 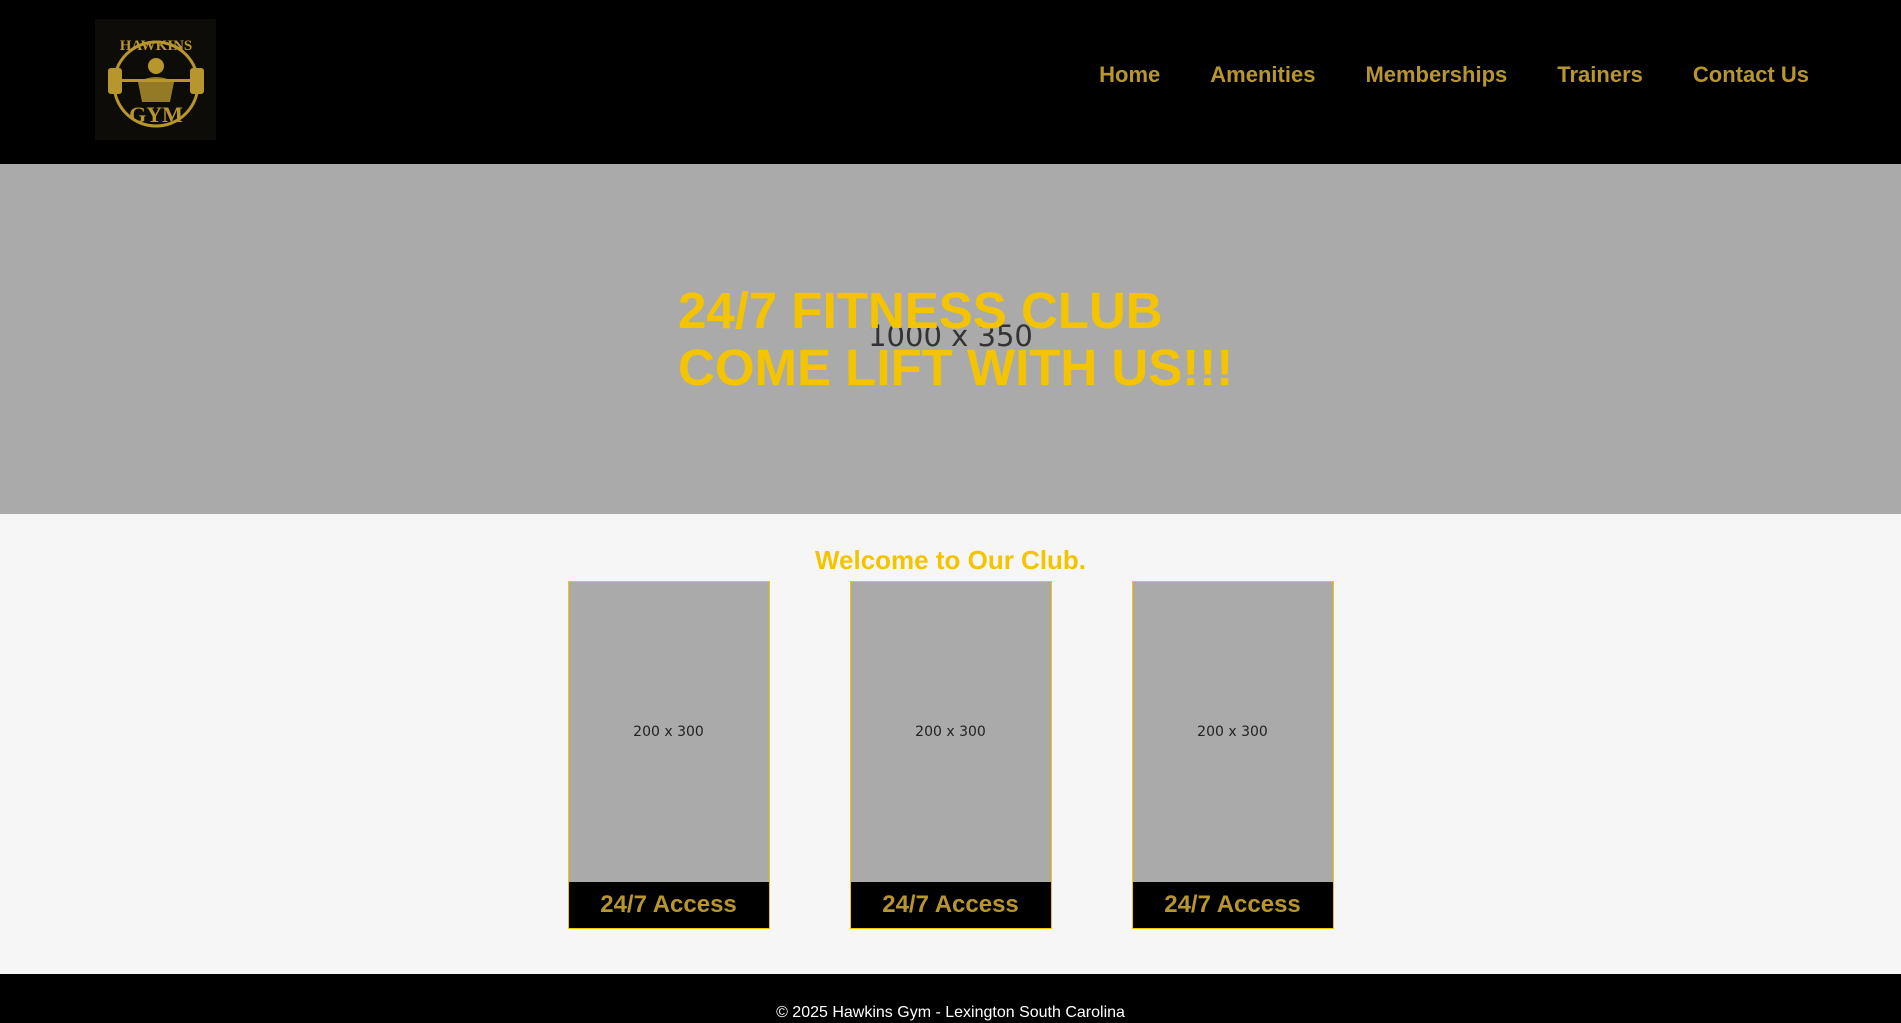 What do you see at coordinates (950, 560) in the screenshot?
I see `welcome-heading: Welcome to Our Club.` at bounding box center [950, 560].